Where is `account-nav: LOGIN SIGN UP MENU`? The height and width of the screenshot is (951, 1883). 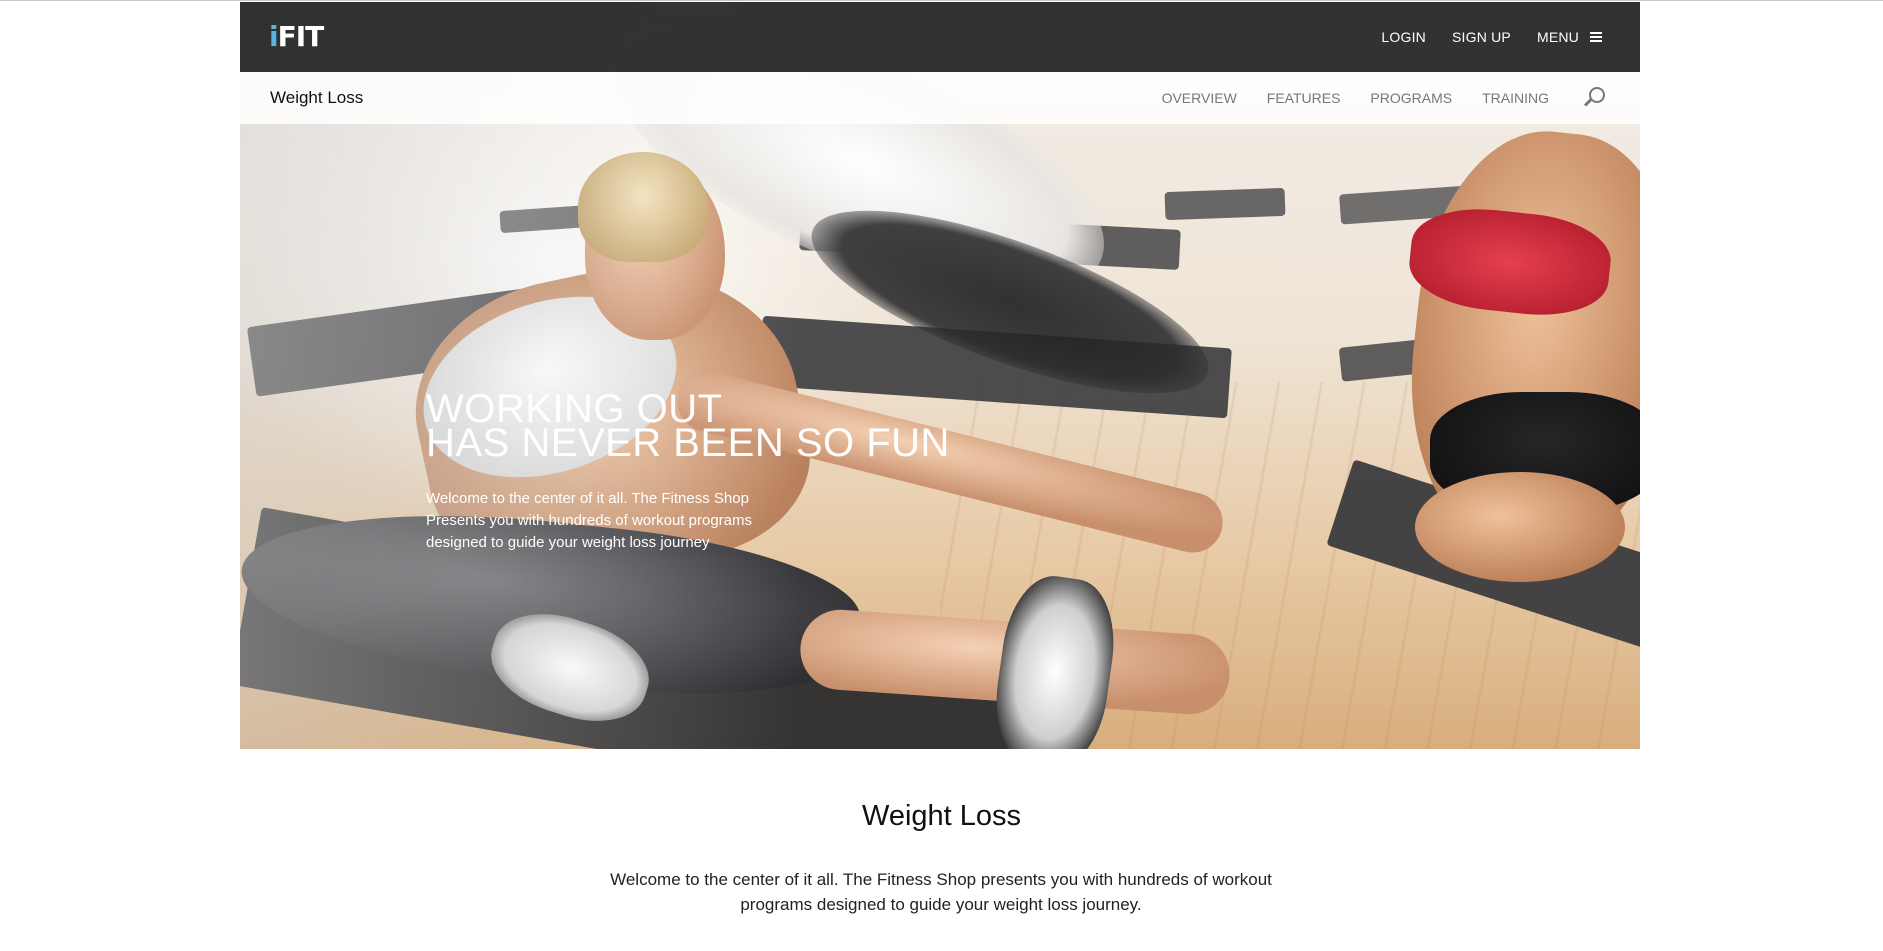 account-nav: LOGIN SIGN UP MENU is located at coordinates (1491, 37).